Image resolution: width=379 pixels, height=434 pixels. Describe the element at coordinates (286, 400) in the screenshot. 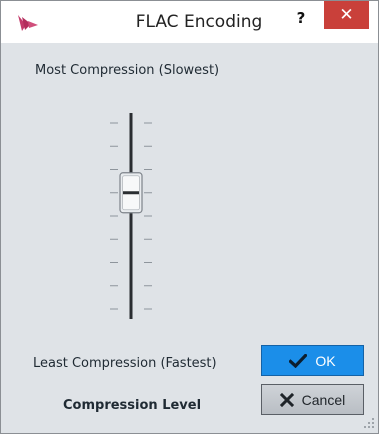

I see `x-icon` at that location.